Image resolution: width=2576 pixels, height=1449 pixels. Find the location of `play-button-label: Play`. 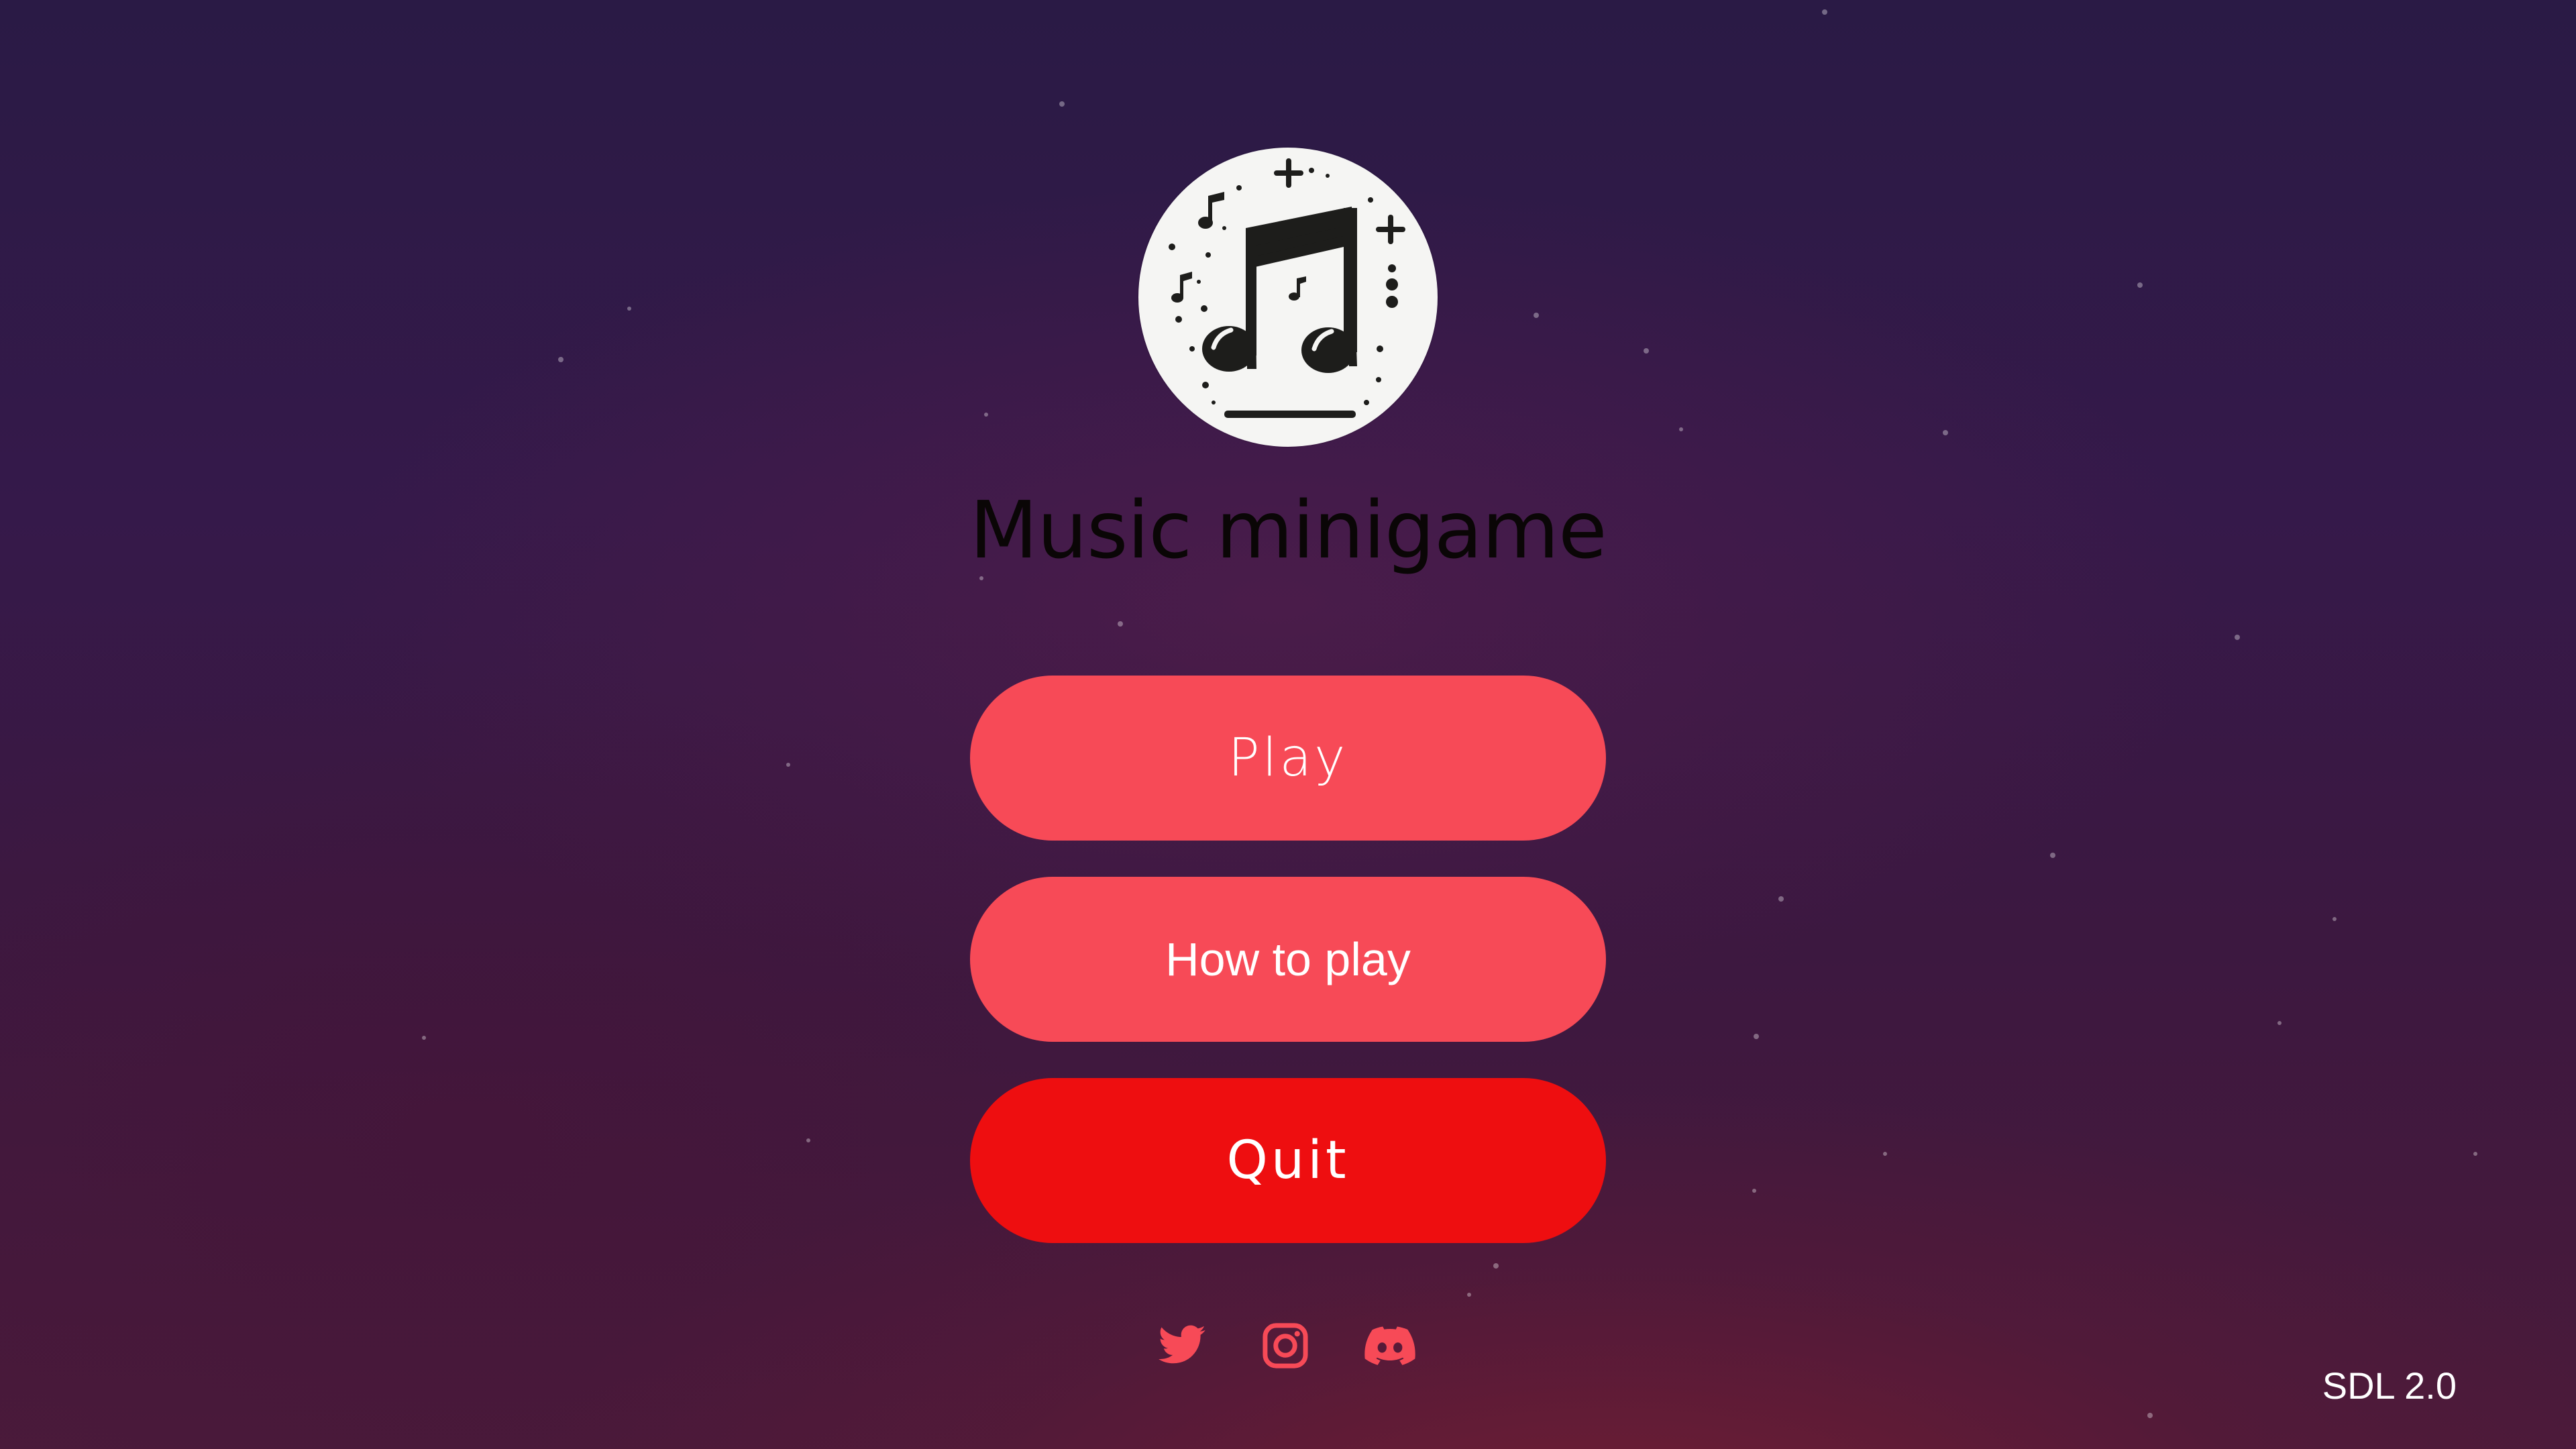

play-button-label: Play is located at coordinates (1288, 758).